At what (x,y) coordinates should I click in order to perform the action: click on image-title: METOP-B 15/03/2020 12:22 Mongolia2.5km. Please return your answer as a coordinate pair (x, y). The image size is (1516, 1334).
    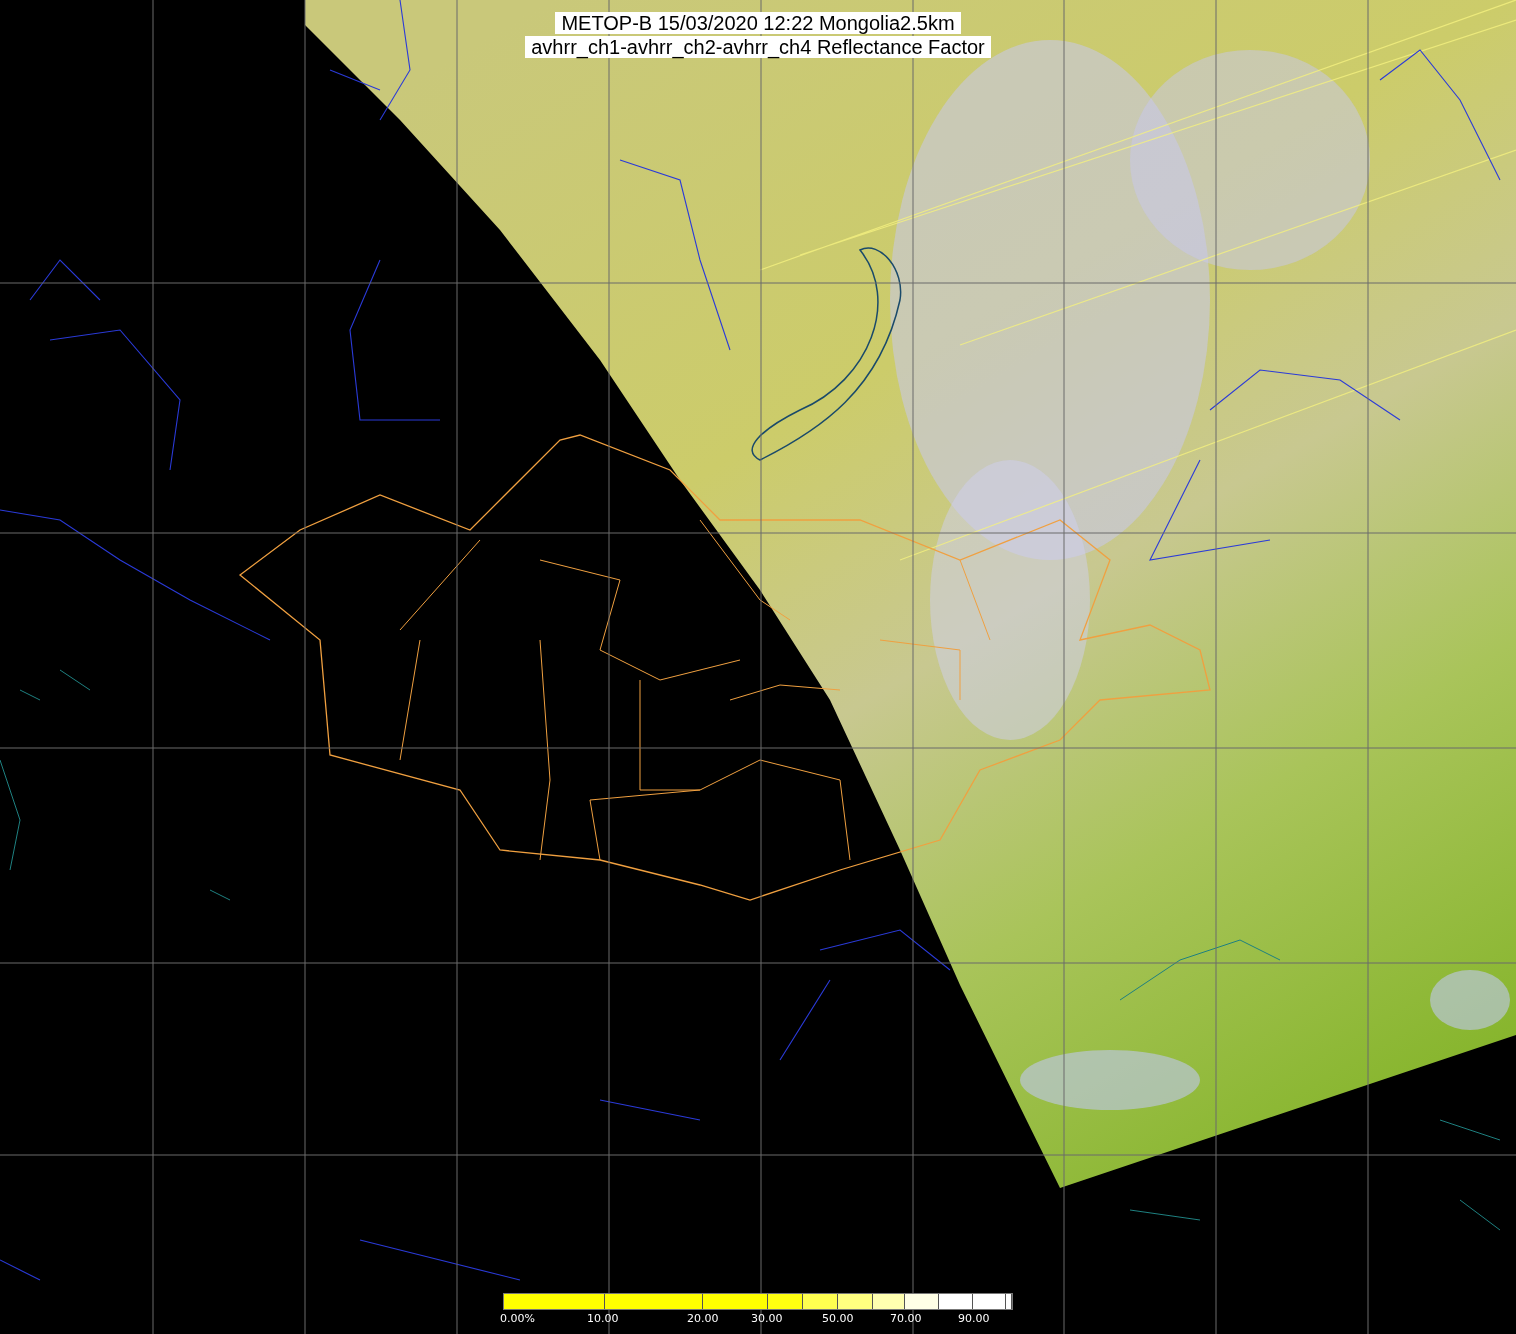
    Looking at the image, I should click on (758, 23).